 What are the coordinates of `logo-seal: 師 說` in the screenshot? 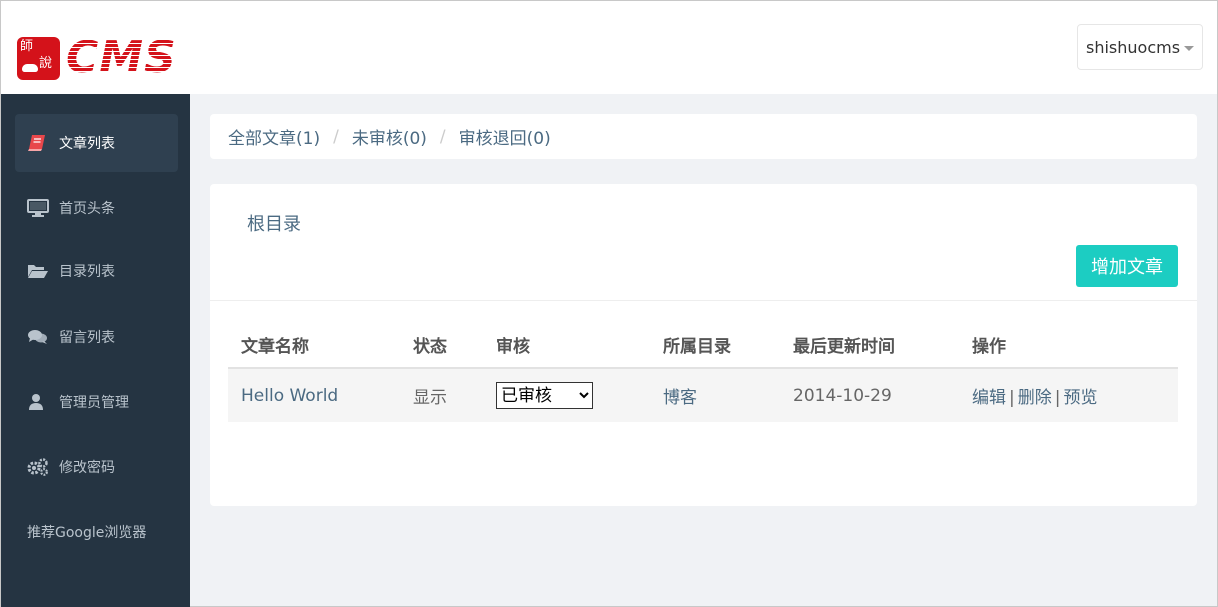 It's located at (38, 58).